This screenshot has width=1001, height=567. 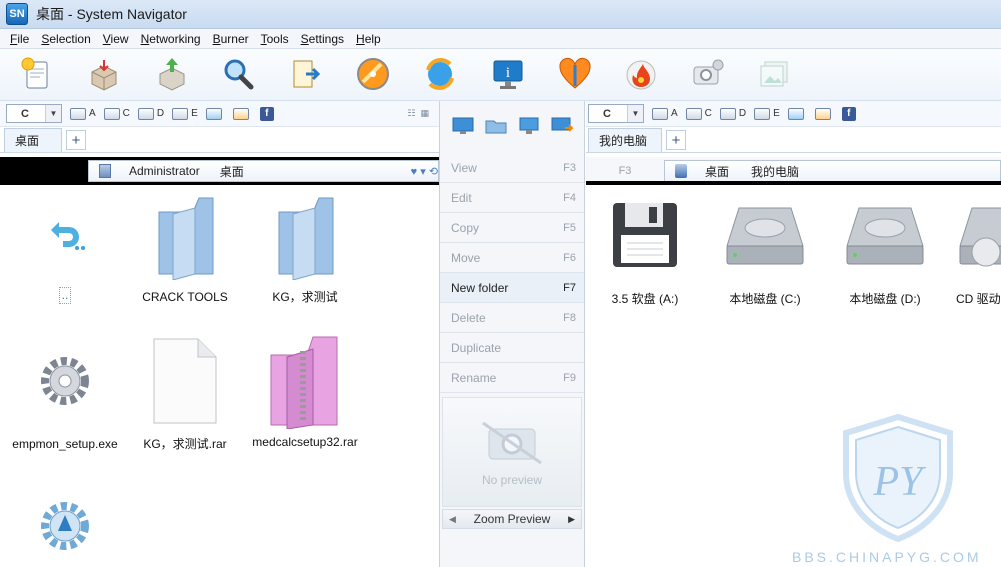 I want to click on monitor-icon, so click(x=529, y=127).